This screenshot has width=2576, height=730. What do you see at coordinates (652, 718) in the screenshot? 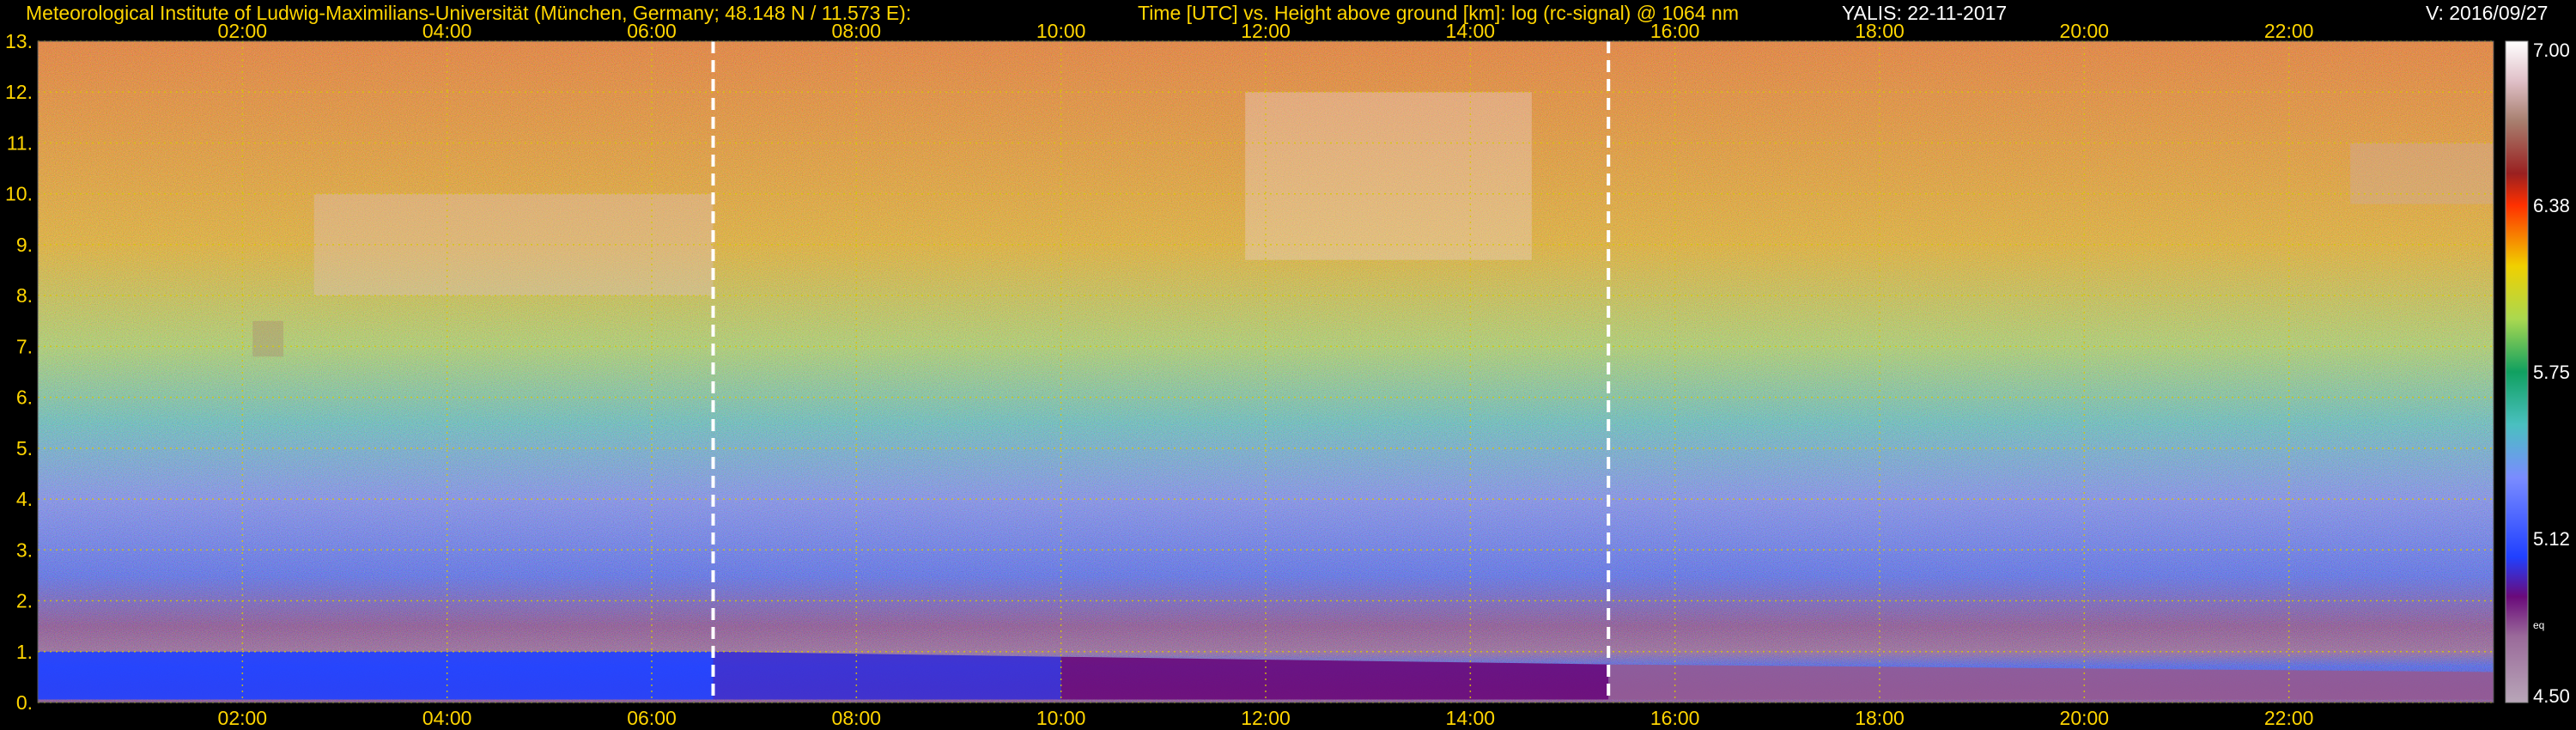
I see `x-tick-label-bottom: 06:00` at bounding box center [652, 718].